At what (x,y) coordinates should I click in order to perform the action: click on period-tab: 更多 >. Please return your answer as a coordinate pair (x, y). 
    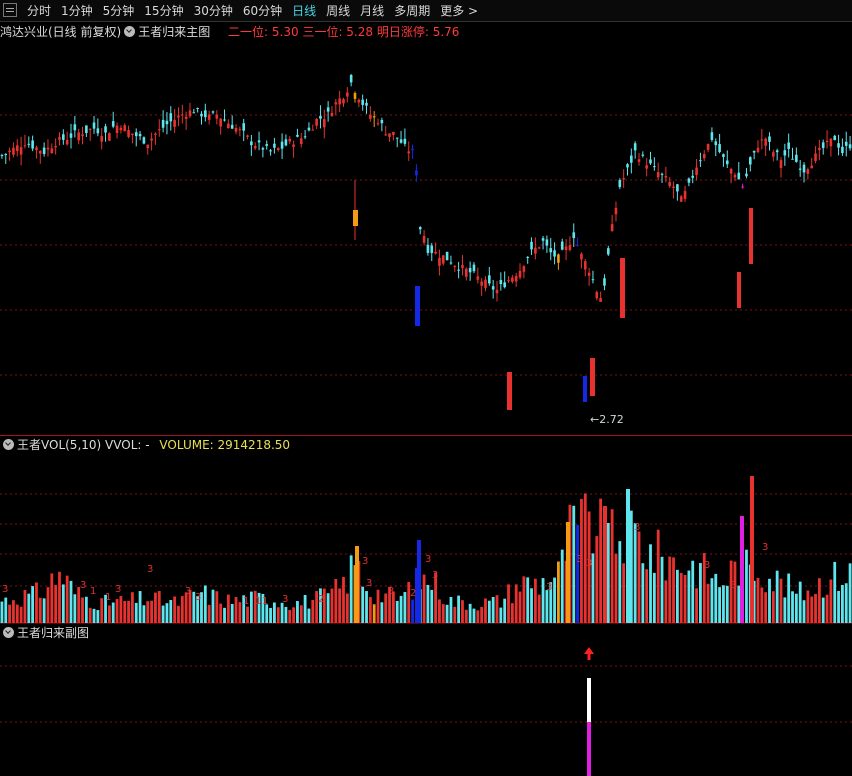
    Looking at the image, I should click on (459, 11).